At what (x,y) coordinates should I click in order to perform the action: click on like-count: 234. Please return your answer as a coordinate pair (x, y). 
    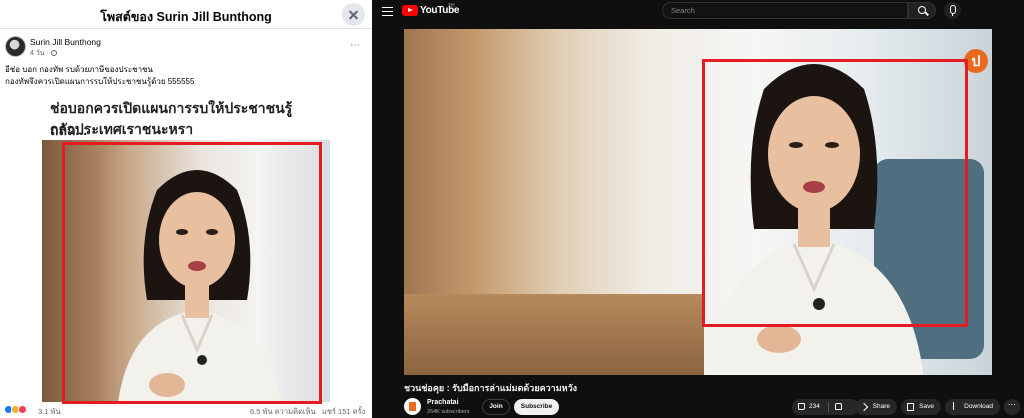
    Looking at the image, I should click on (814, 407).